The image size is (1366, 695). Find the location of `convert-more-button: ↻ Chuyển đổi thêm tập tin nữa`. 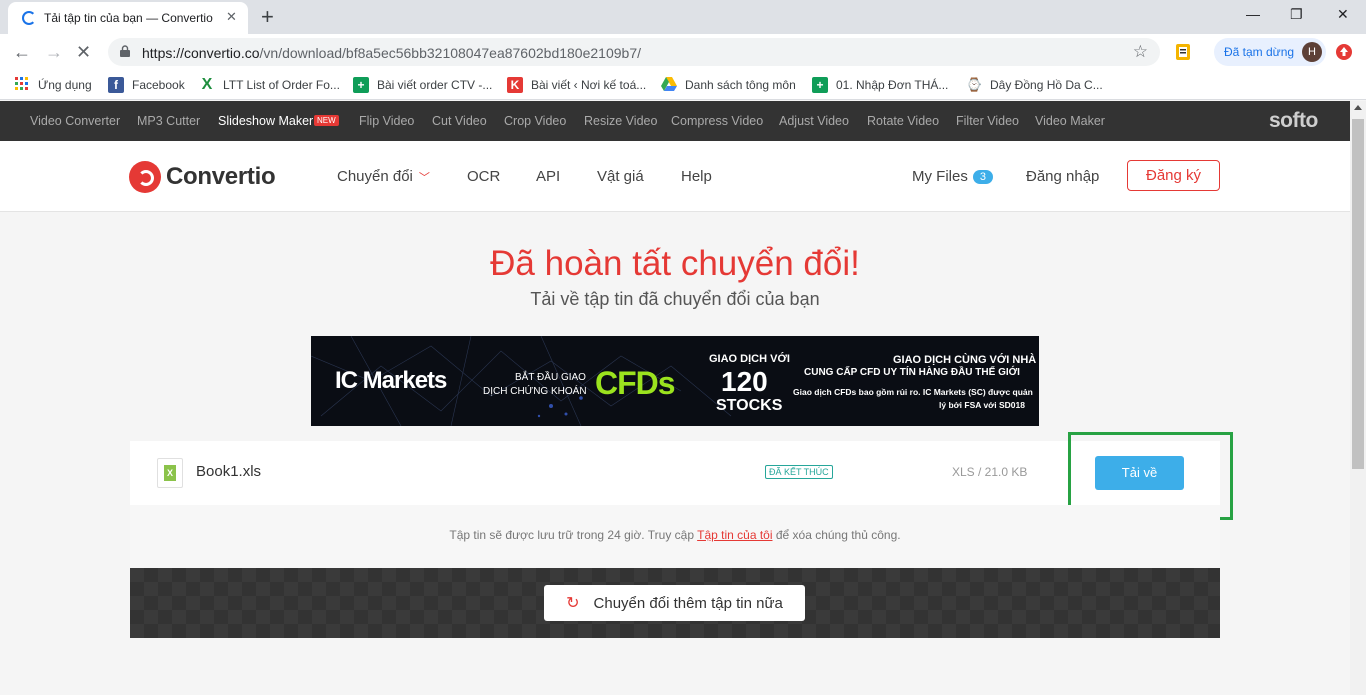

convert-more-button: ↻ Chuyển đổi thêm tập tin nữa is located at coordinates (674, 603).